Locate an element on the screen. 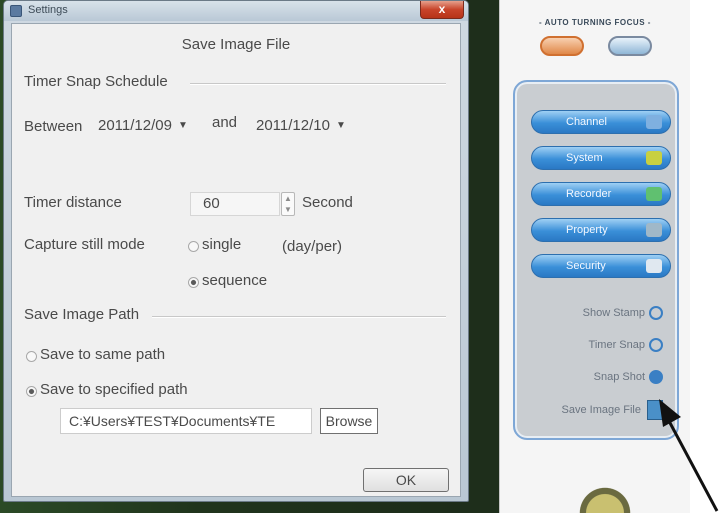 This screenshot has height=513, width=719. timer-snap-button: Timer Snap is located at coordinates (626, 345).